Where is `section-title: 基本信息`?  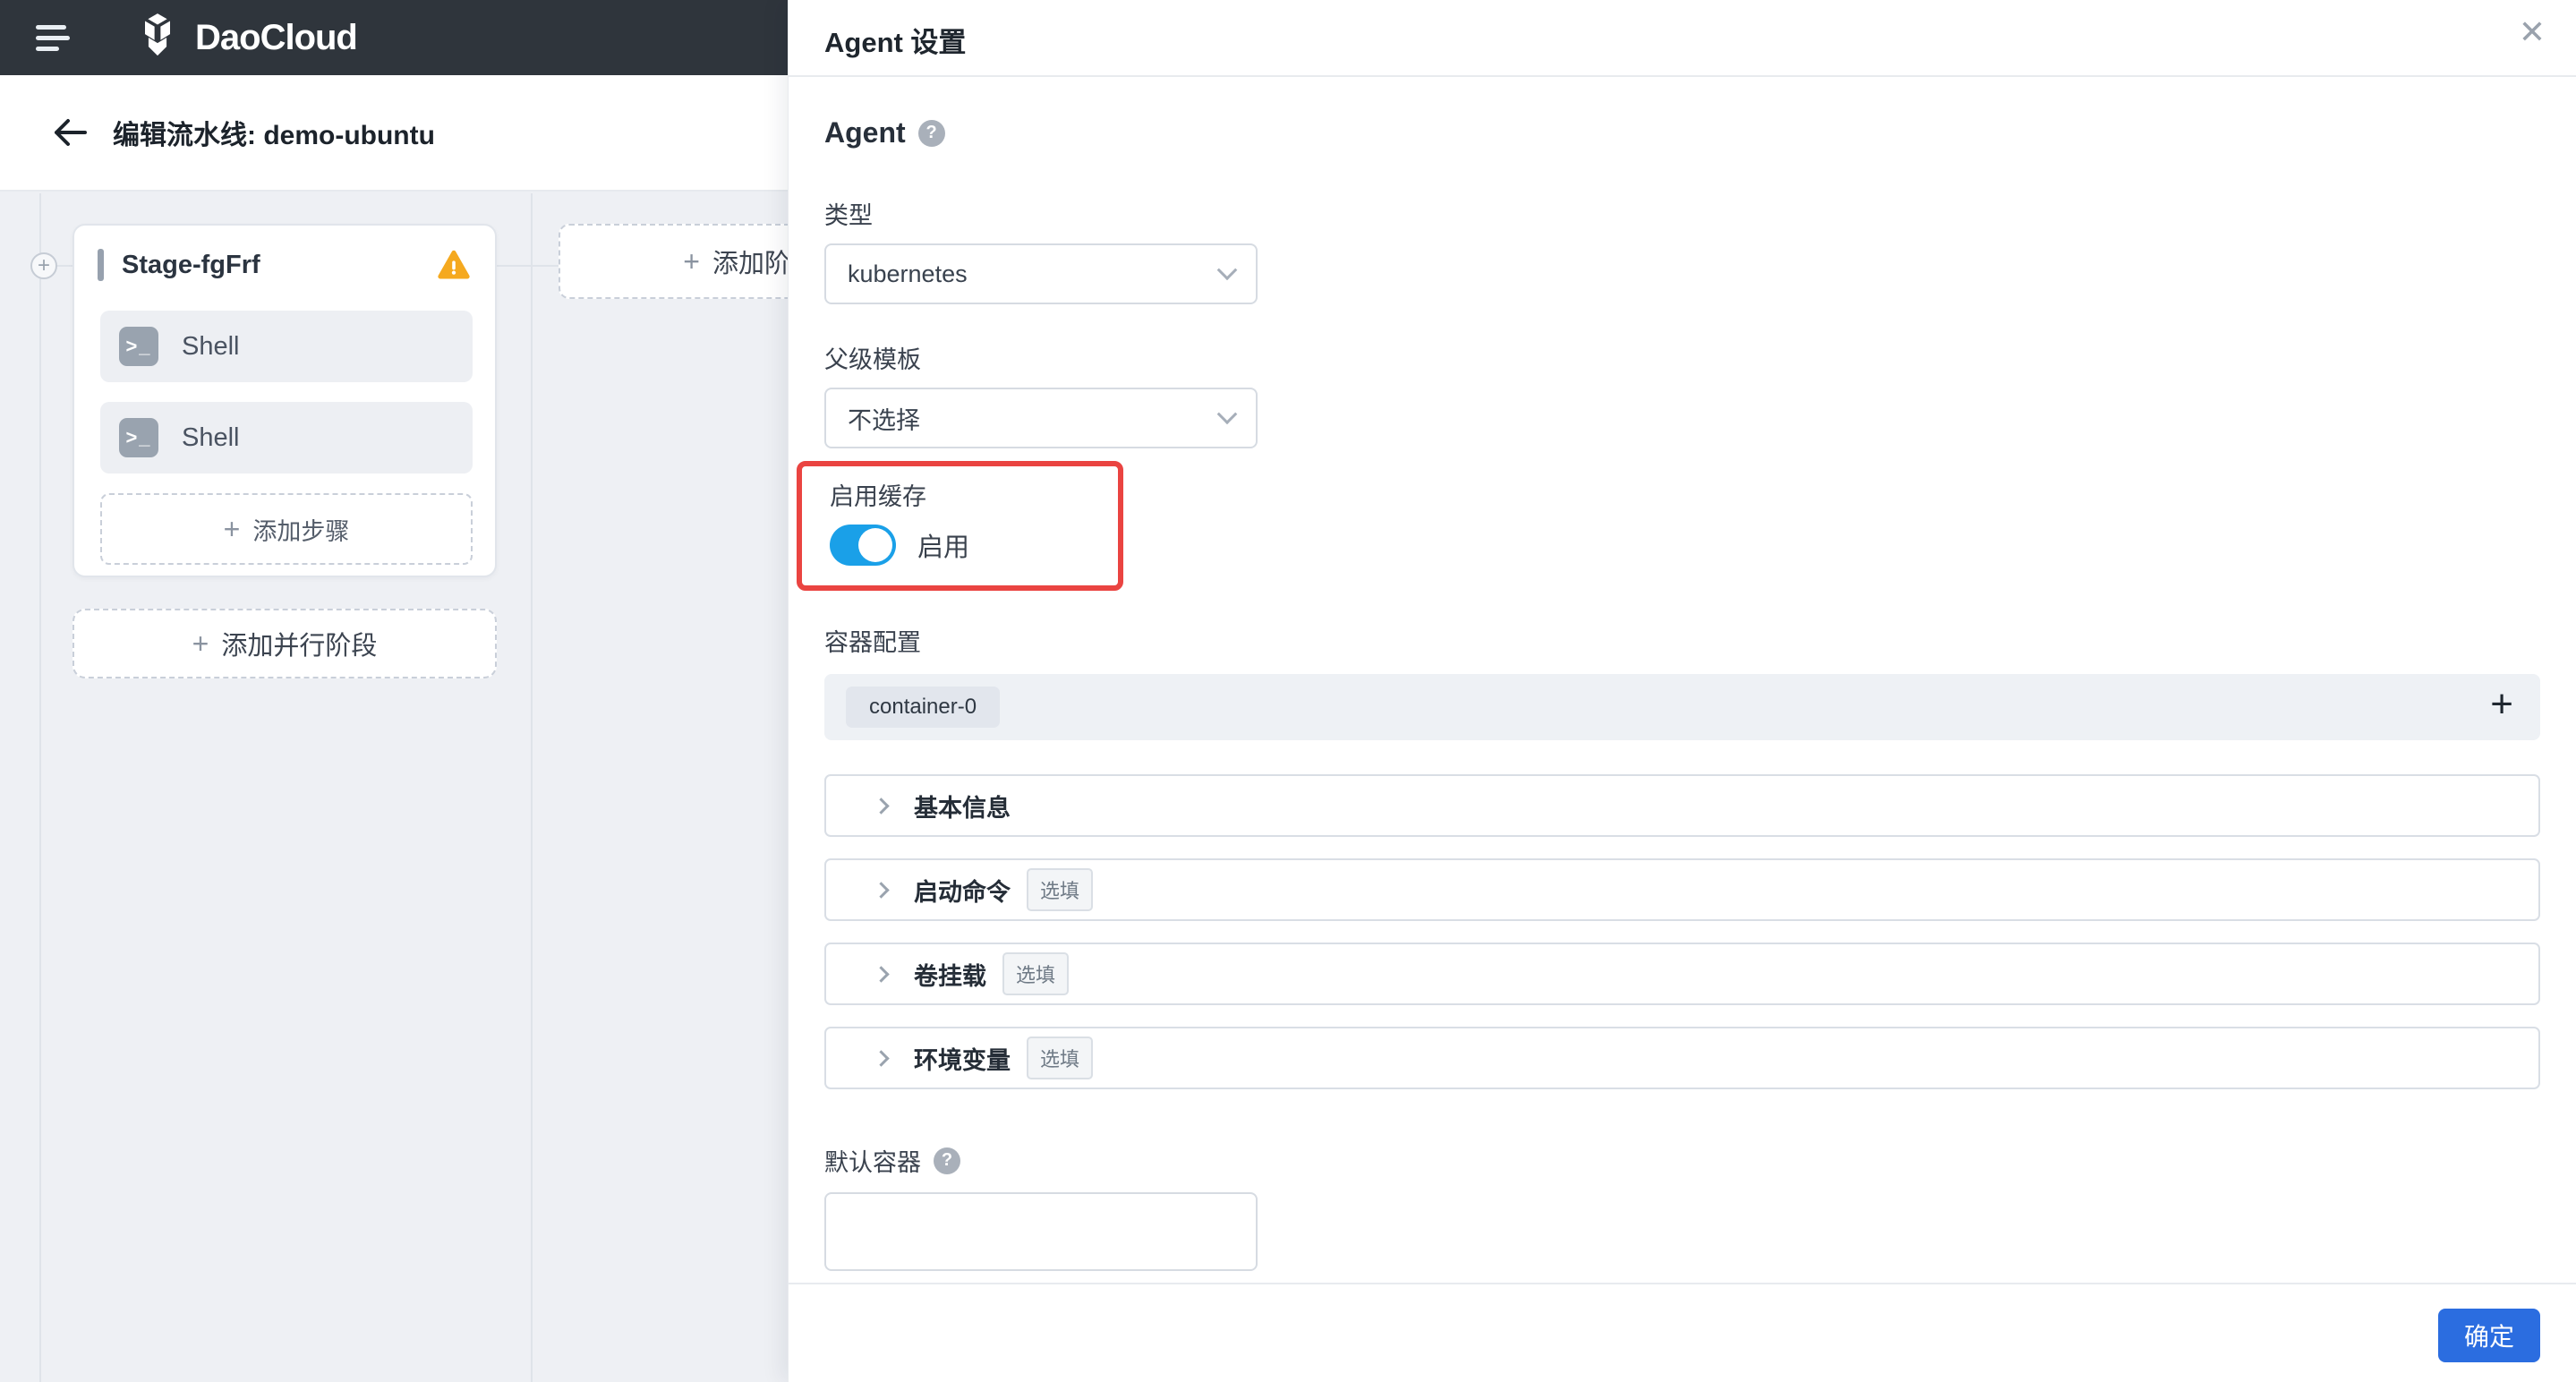 section-title: 基本信息 is located at coordinates (962, 808).